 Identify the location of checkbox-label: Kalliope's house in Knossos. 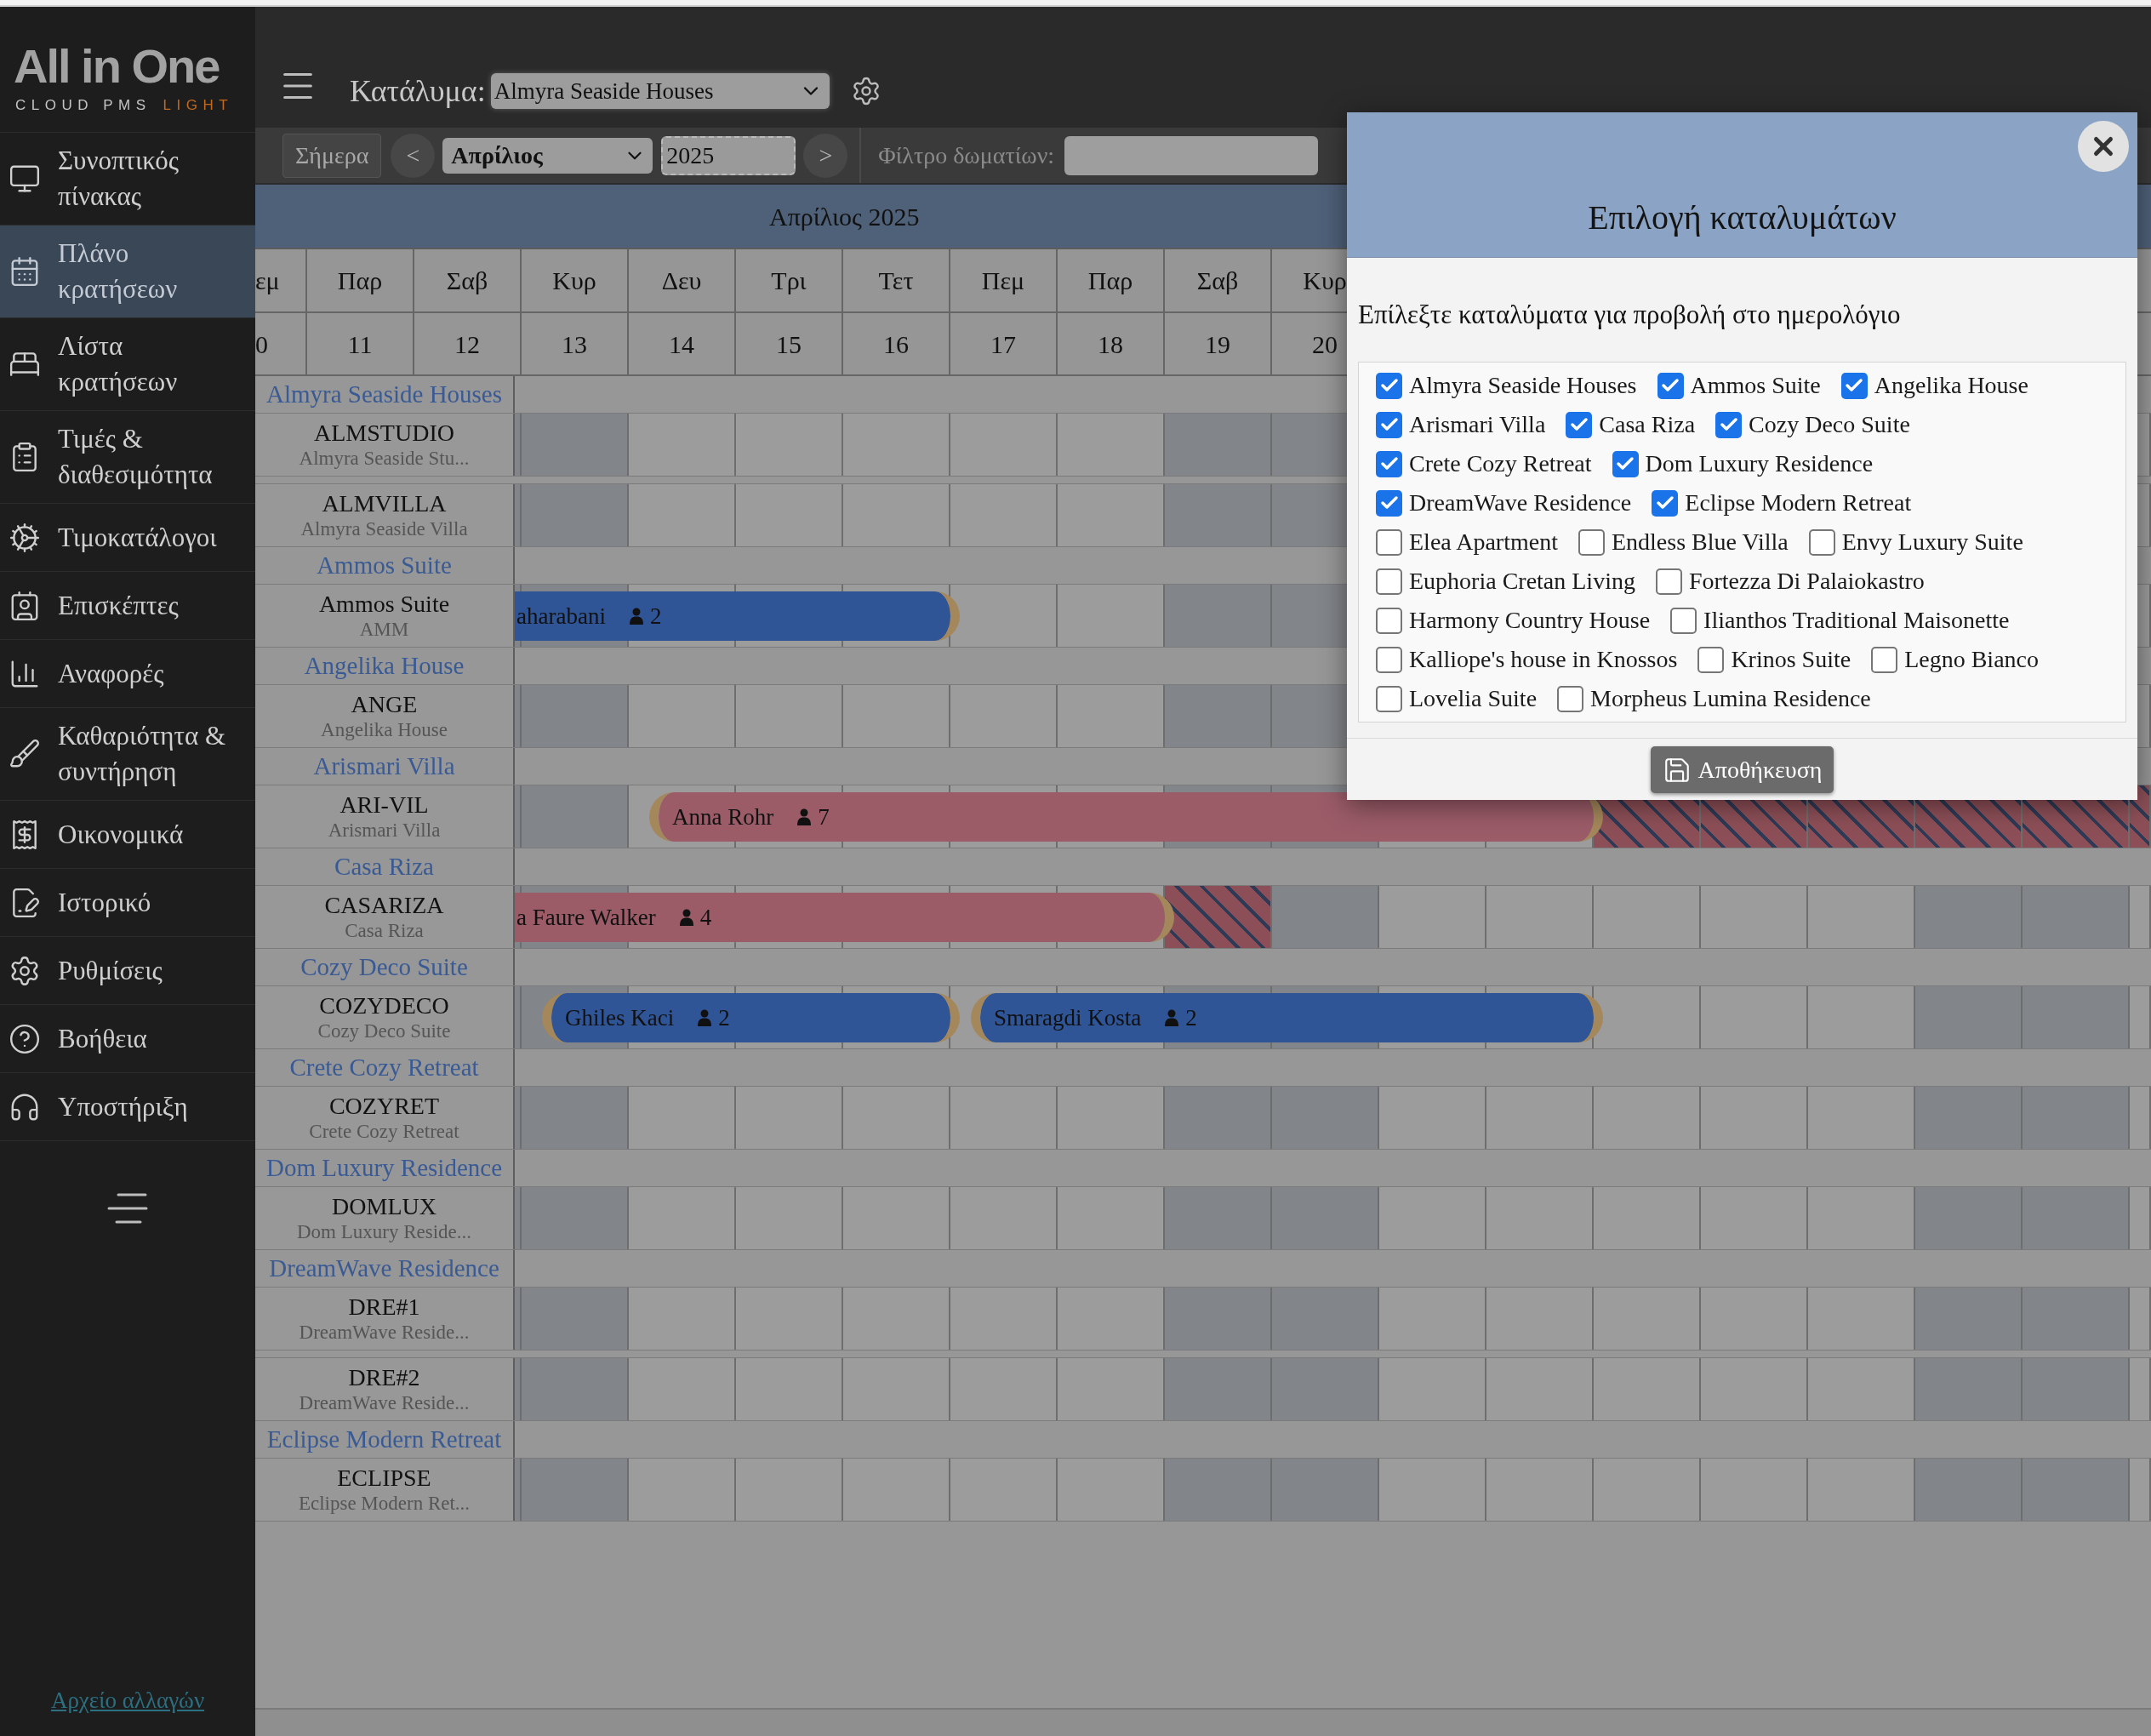
(1543, 659).